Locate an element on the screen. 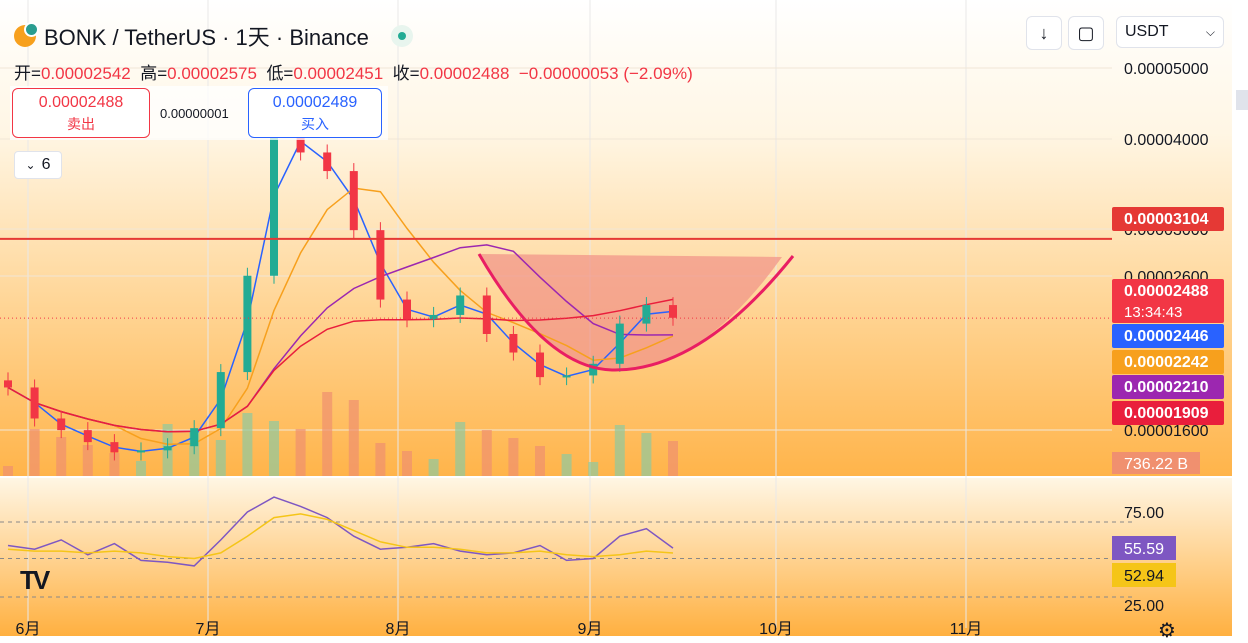  price-label-text: 0.00002488 is located at coordinates (1166, 291).